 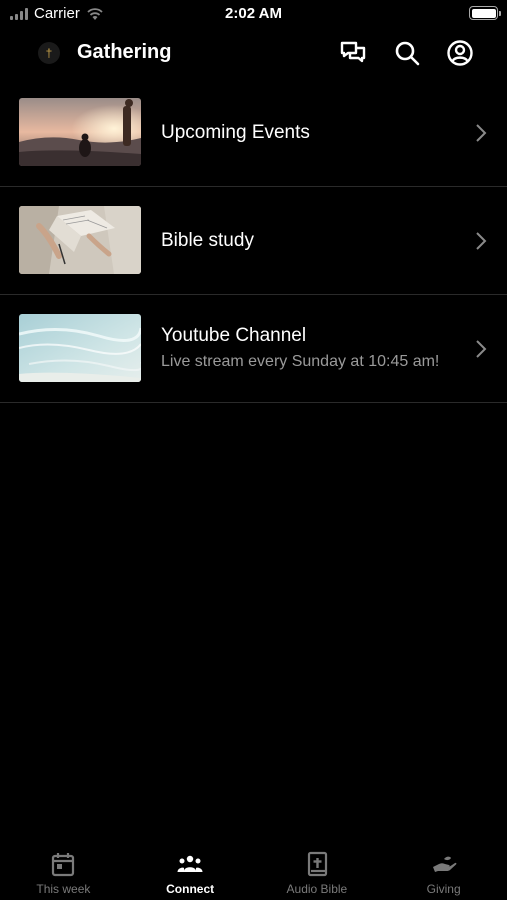 What do you see at coordinates (235, 132) in the screenshot?
I see `list-item-title: Upcoming Events` at bounding box center [235, 132].